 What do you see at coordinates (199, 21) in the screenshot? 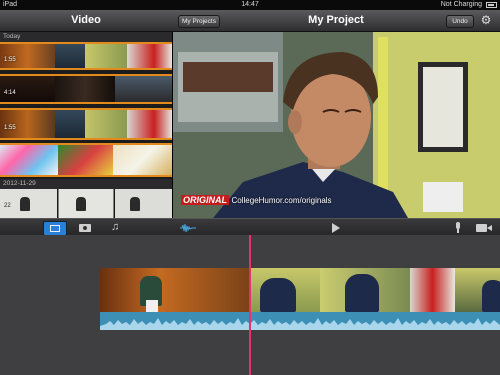
I see `my-projects-button: My Projects` at bounding box center [199, 21].